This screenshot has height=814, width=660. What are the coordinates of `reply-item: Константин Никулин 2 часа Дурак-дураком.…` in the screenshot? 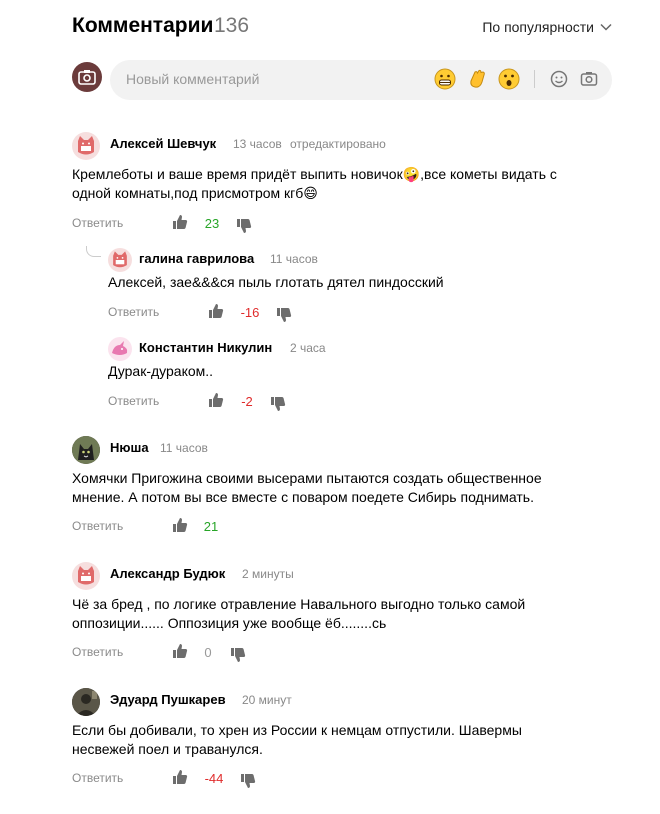 It's located at (348, 374).